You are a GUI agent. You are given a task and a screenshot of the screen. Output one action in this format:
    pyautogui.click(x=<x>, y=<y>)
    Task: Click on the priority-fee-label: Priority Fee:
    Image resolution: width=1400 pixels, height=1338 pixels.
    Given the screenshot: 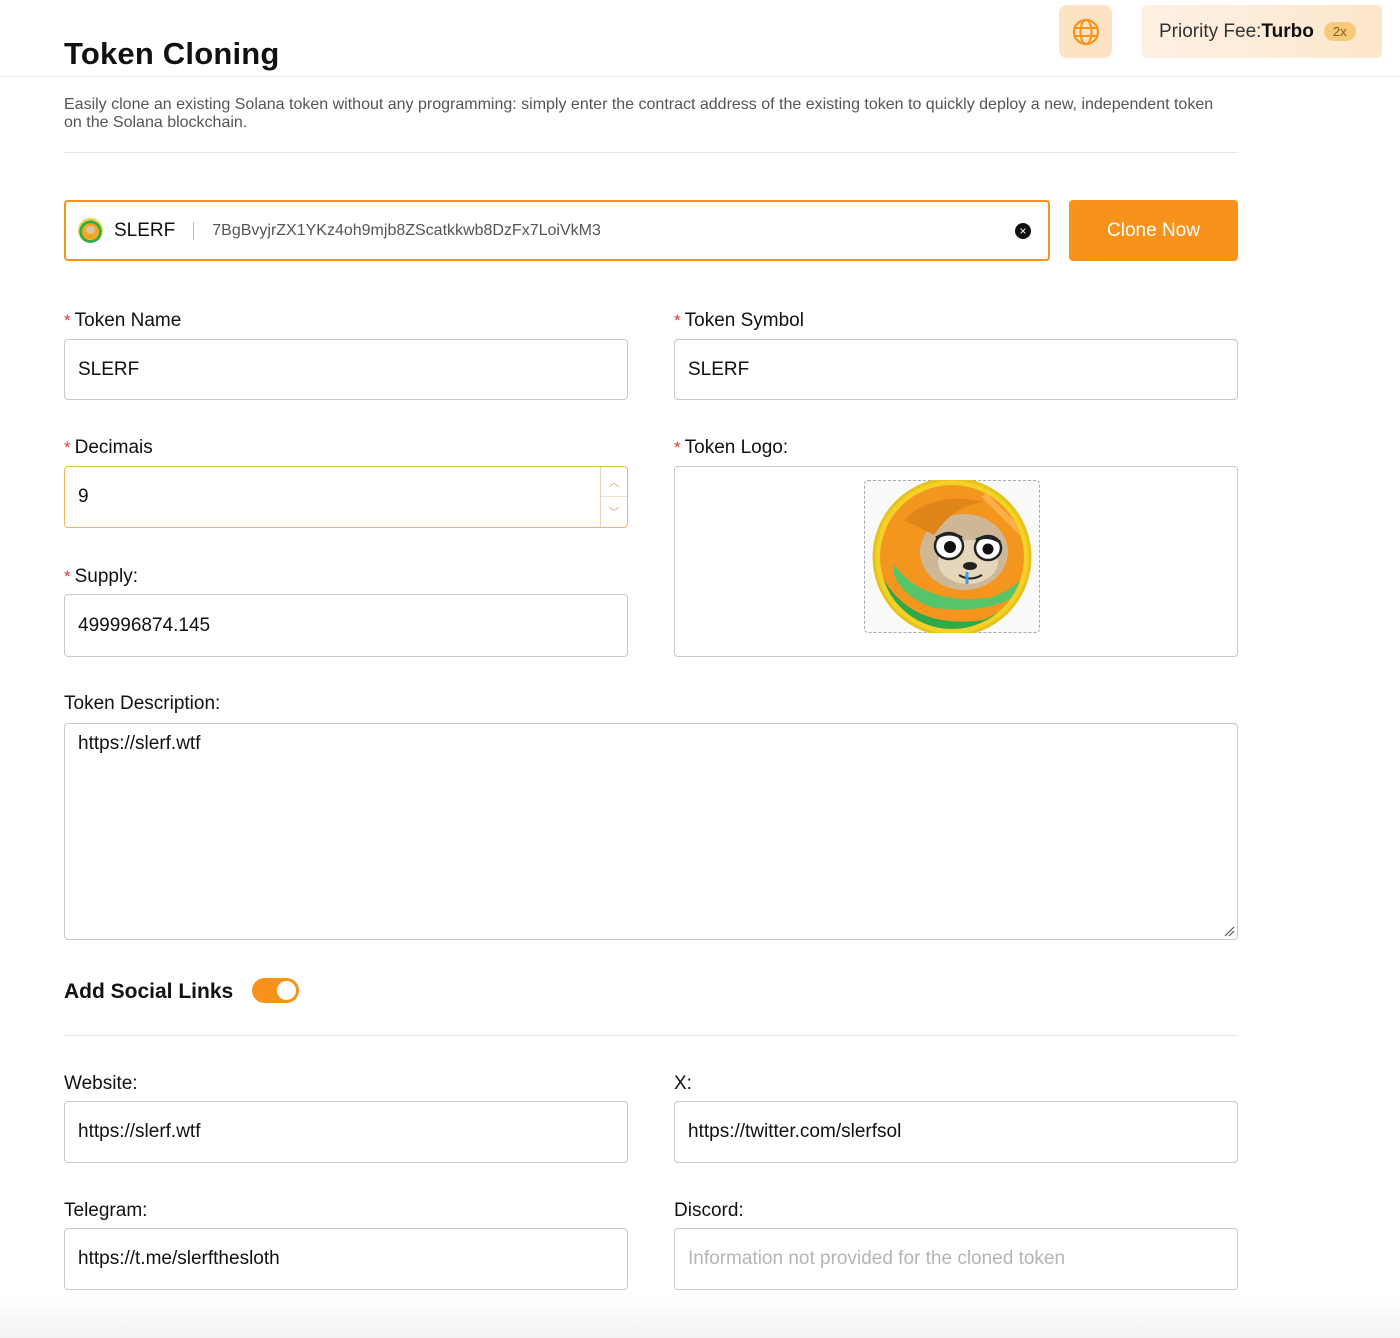 What is the action you would take?
    pyautogui.click(x=1210, y=31)
    